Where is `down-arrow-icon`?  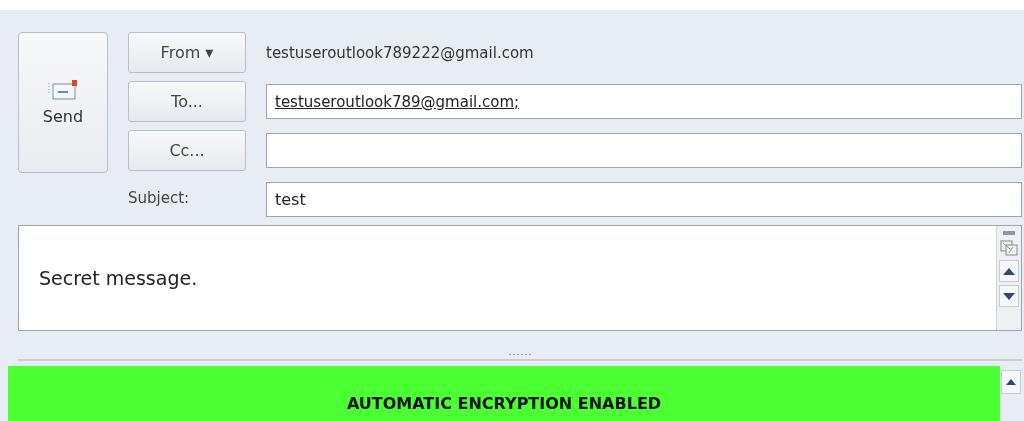 down-arrow-icon is located at coordinates (1009, 296).